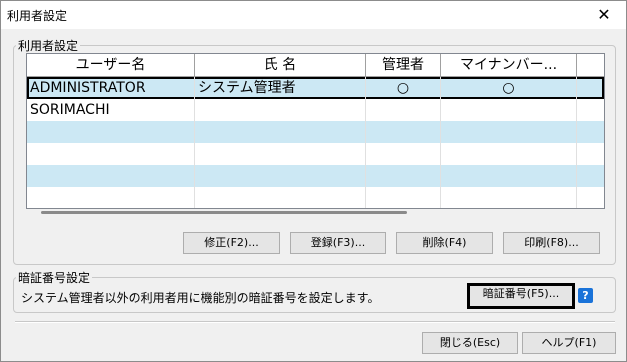 This screenshot has height=362, width=627. I want to click on divider, so click(315, 322).